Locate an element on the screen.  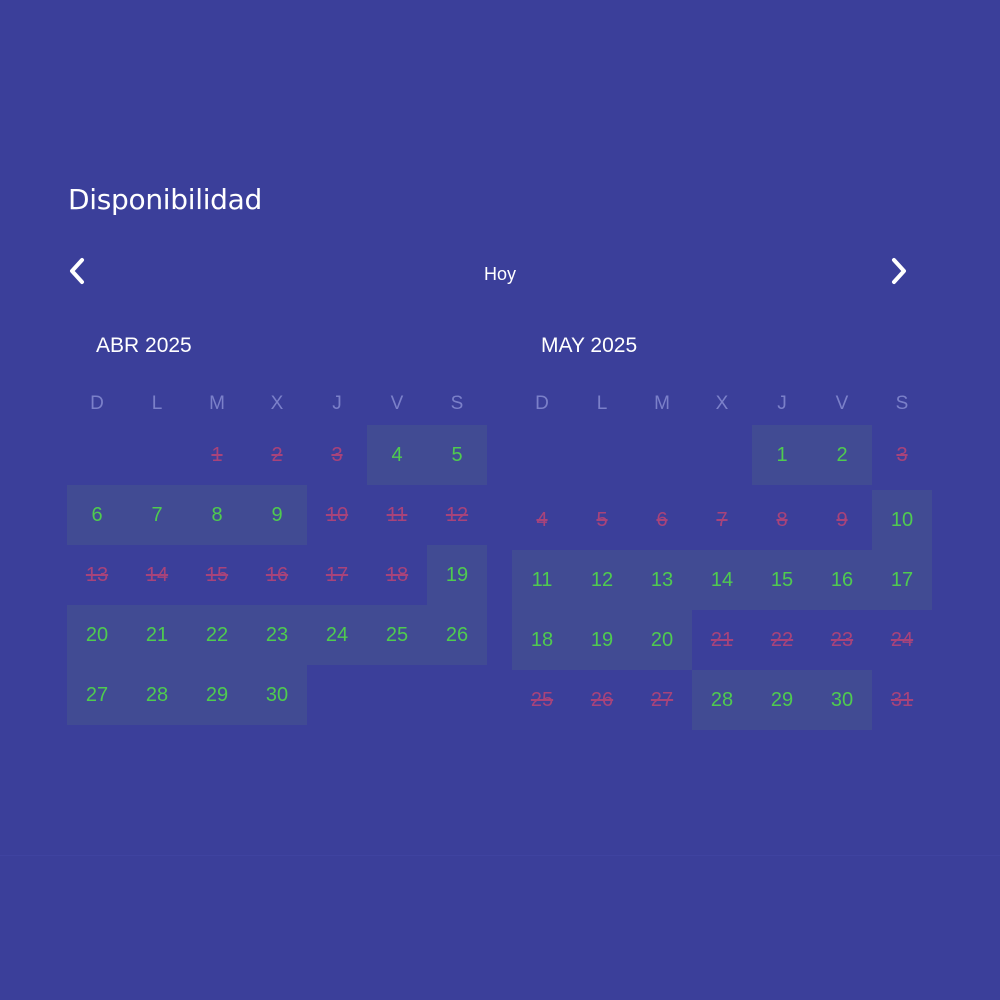
day-unavailable: 12 is located at coordinates (457, 514).